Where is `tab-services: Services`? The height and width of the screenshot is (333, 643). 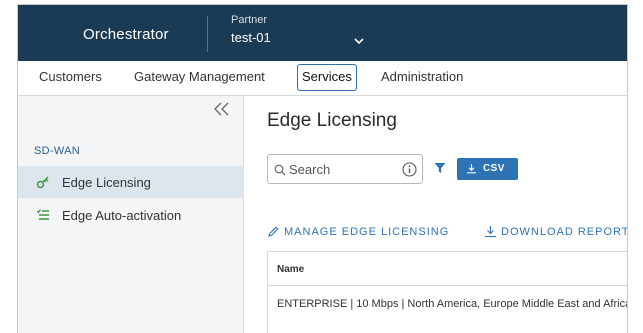
tab-services: Services is located at coordinates (327, 77).